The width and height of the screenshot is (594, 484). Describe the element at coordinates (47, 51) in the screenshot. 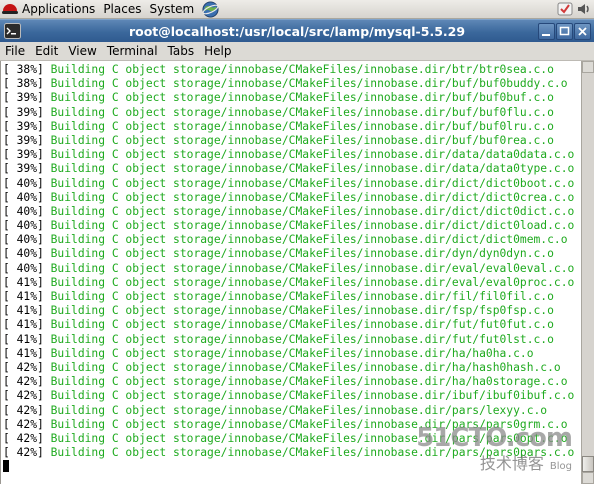

I see `menu-edit: Edit` at that location.